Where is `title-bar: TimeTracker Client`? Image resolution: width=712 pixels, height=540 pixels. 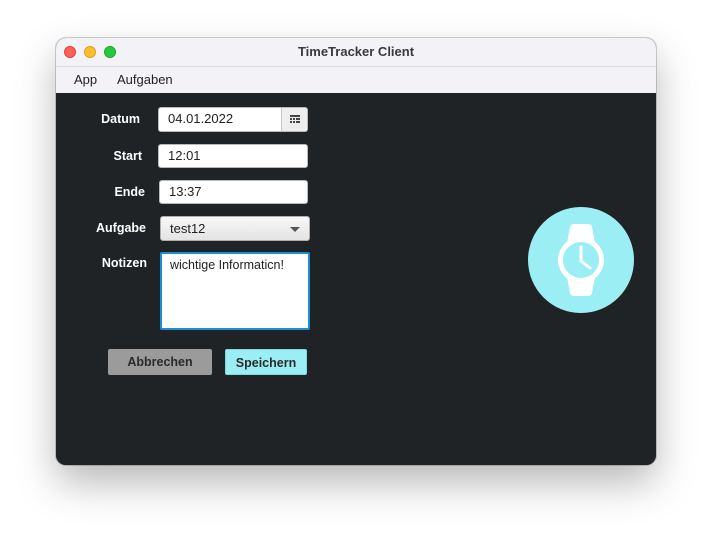
title-bar: TimeTracker Client is located at coordinates (356, 52).